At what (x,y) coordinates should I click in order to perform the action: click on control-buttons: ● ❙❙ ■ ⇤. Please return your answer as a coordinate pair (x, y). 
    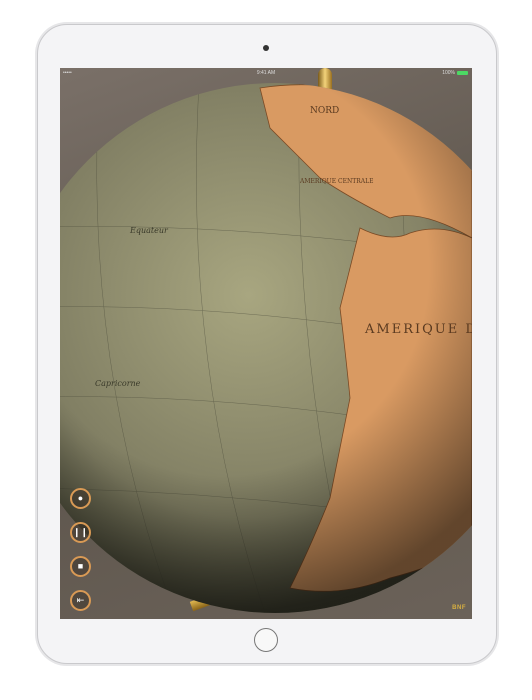
    Looking at the image, I should click on (80, 549).